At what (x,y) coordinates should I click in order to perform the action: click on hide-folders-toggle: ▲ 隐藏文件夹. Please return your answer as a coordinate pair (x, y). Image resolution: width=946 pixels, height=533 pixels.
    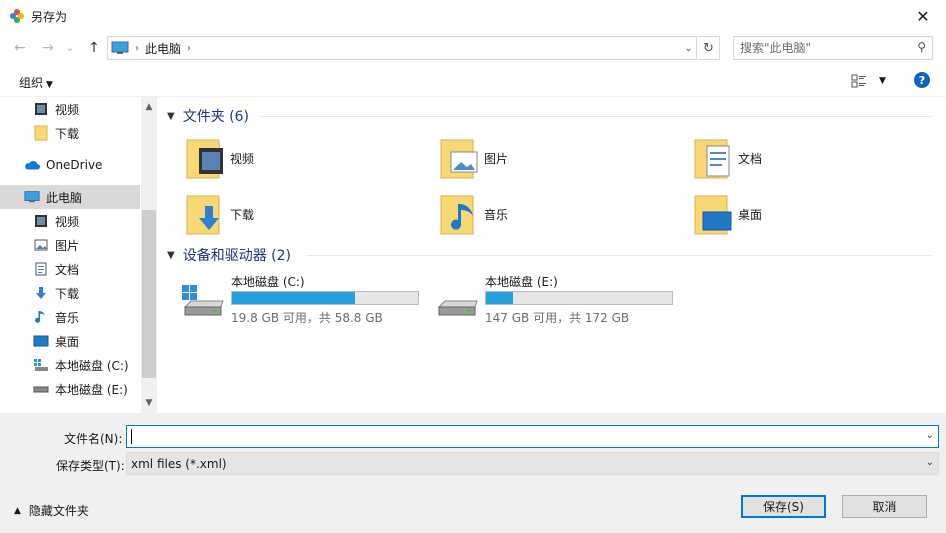
    Looking at the image, I should click on (51, 510).